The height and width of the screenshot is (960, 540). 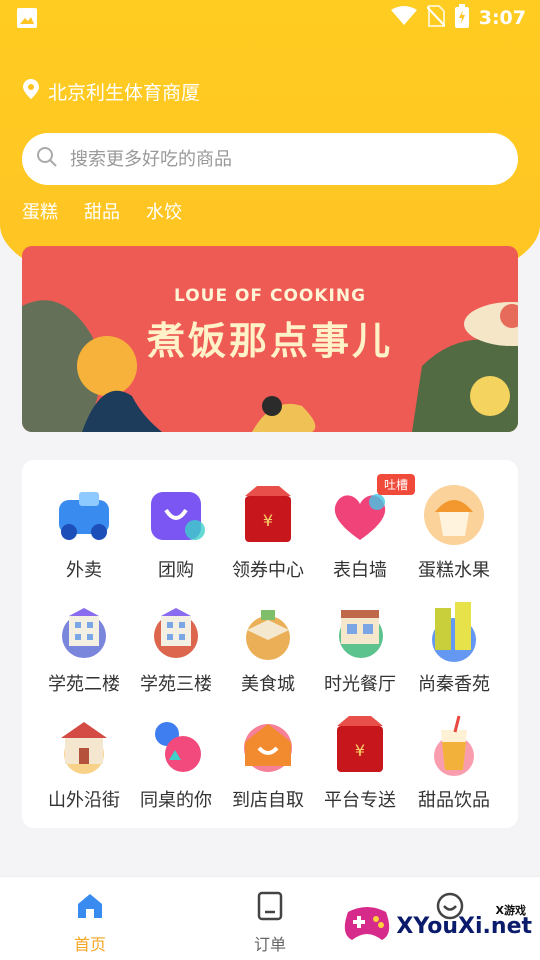 I want to click on category-label: 平台专送, so click(x=360, y=800).